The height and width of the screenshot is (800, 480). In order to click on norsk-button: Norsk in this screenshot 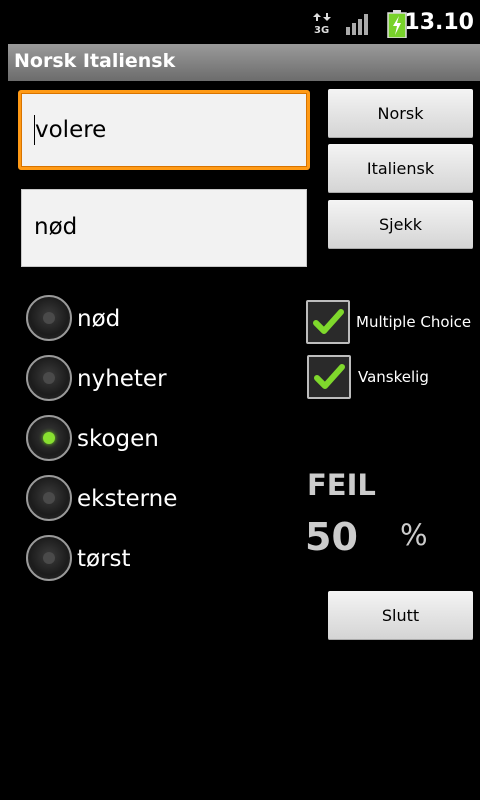, I will do `click(400, 113)`.